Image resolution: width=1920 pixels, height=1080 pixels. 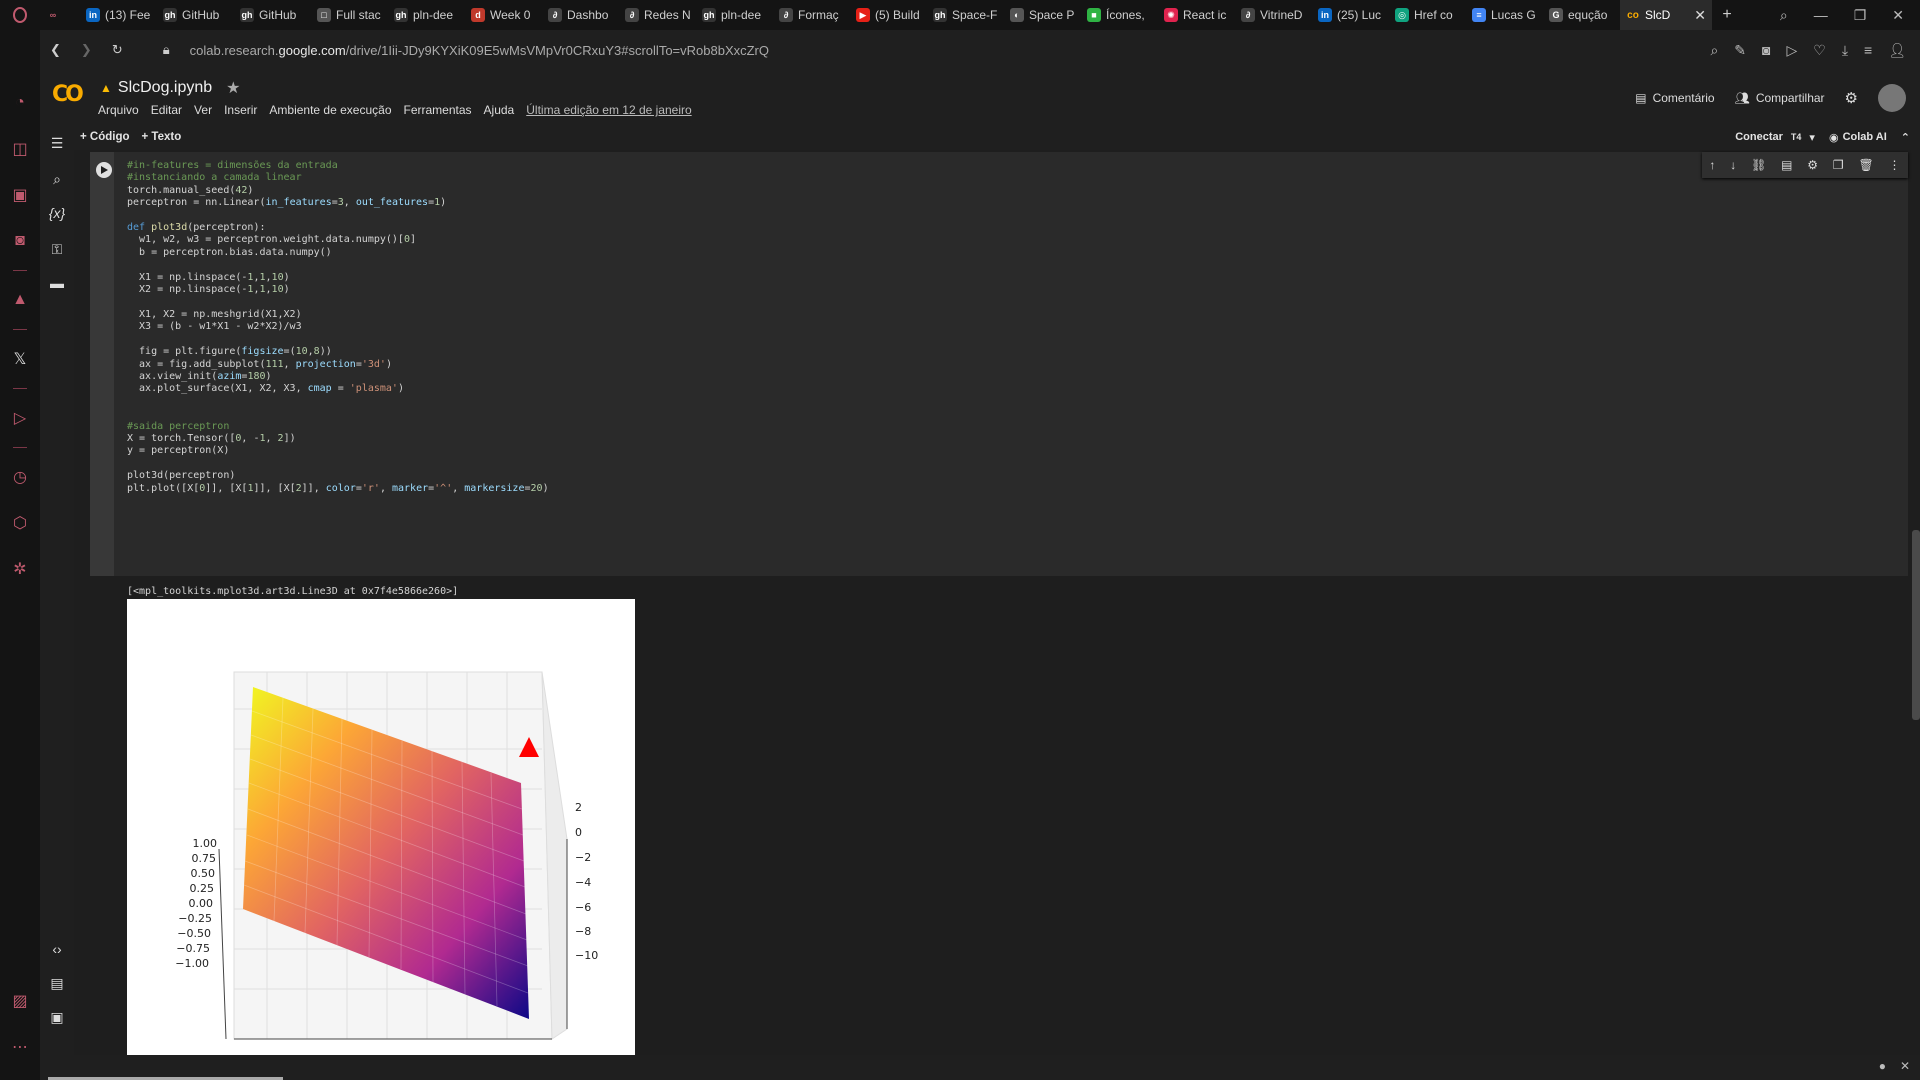 I want to click on speed-dial-icon: ◔, so click(x=20, y=103).